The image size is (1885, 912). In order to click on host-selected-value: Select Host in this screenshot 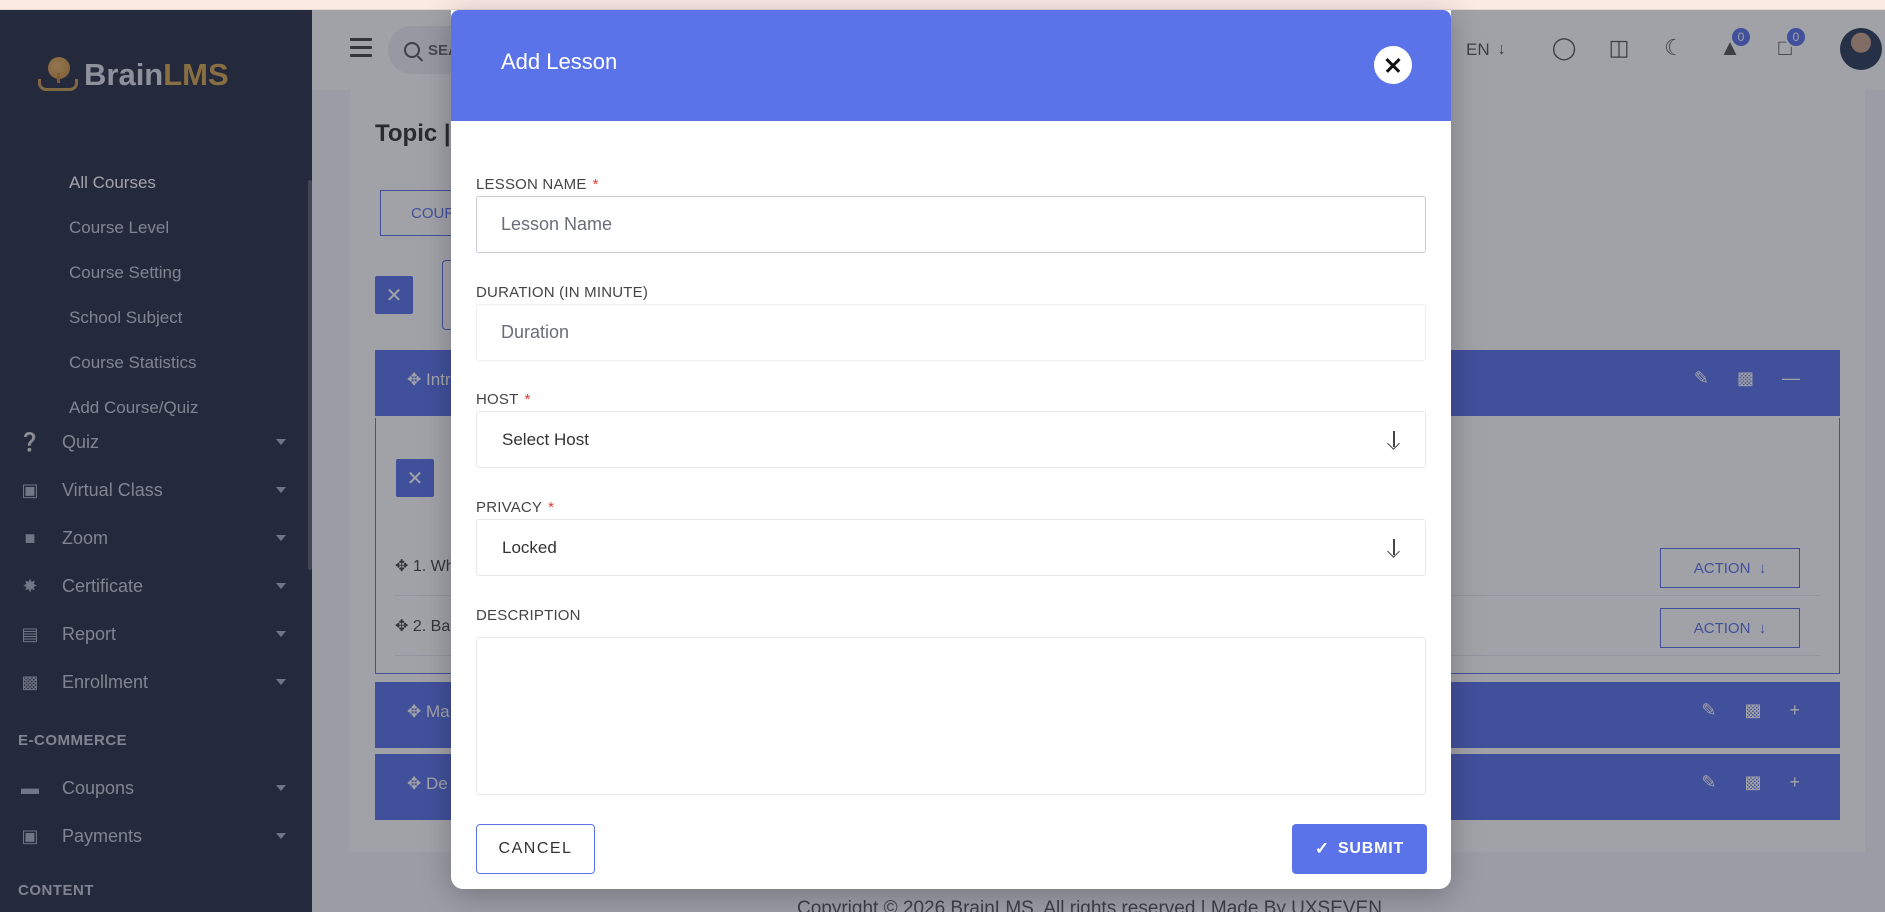, I will do `click(545, 439)`.